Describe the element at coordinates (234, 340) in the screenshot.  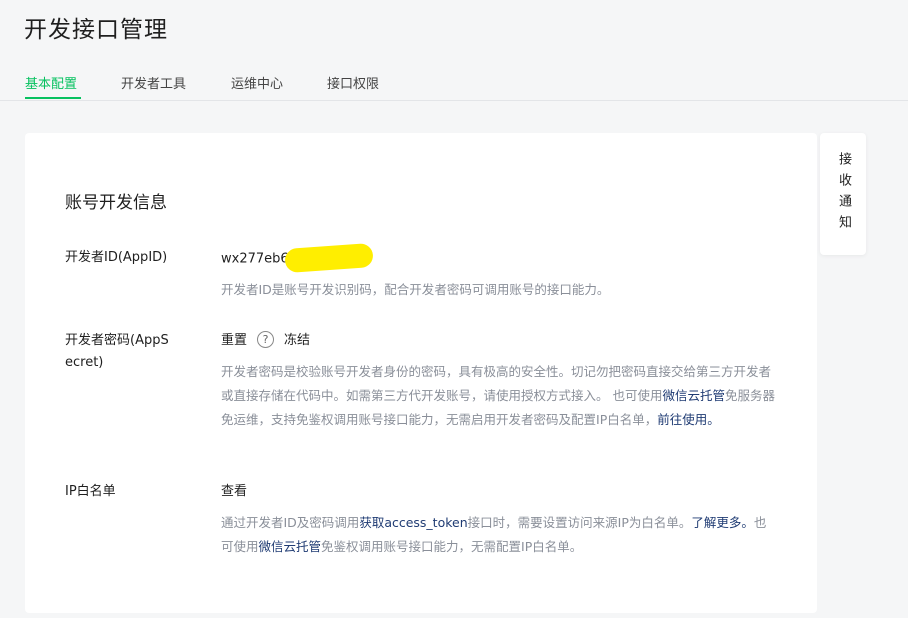
I see `reset-secret-button: 重置` at that location.